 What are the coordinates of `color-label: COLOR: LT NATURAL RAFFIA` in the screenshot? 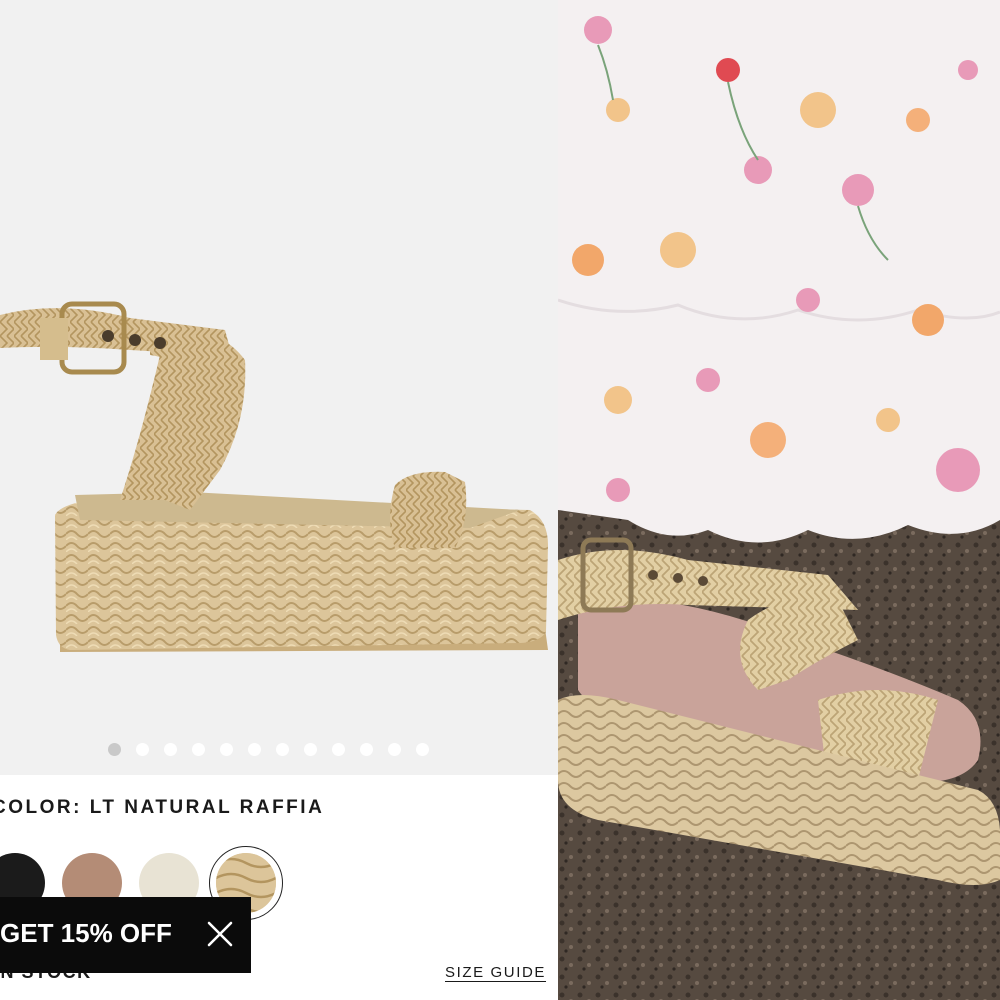 It's located at (162, 807).